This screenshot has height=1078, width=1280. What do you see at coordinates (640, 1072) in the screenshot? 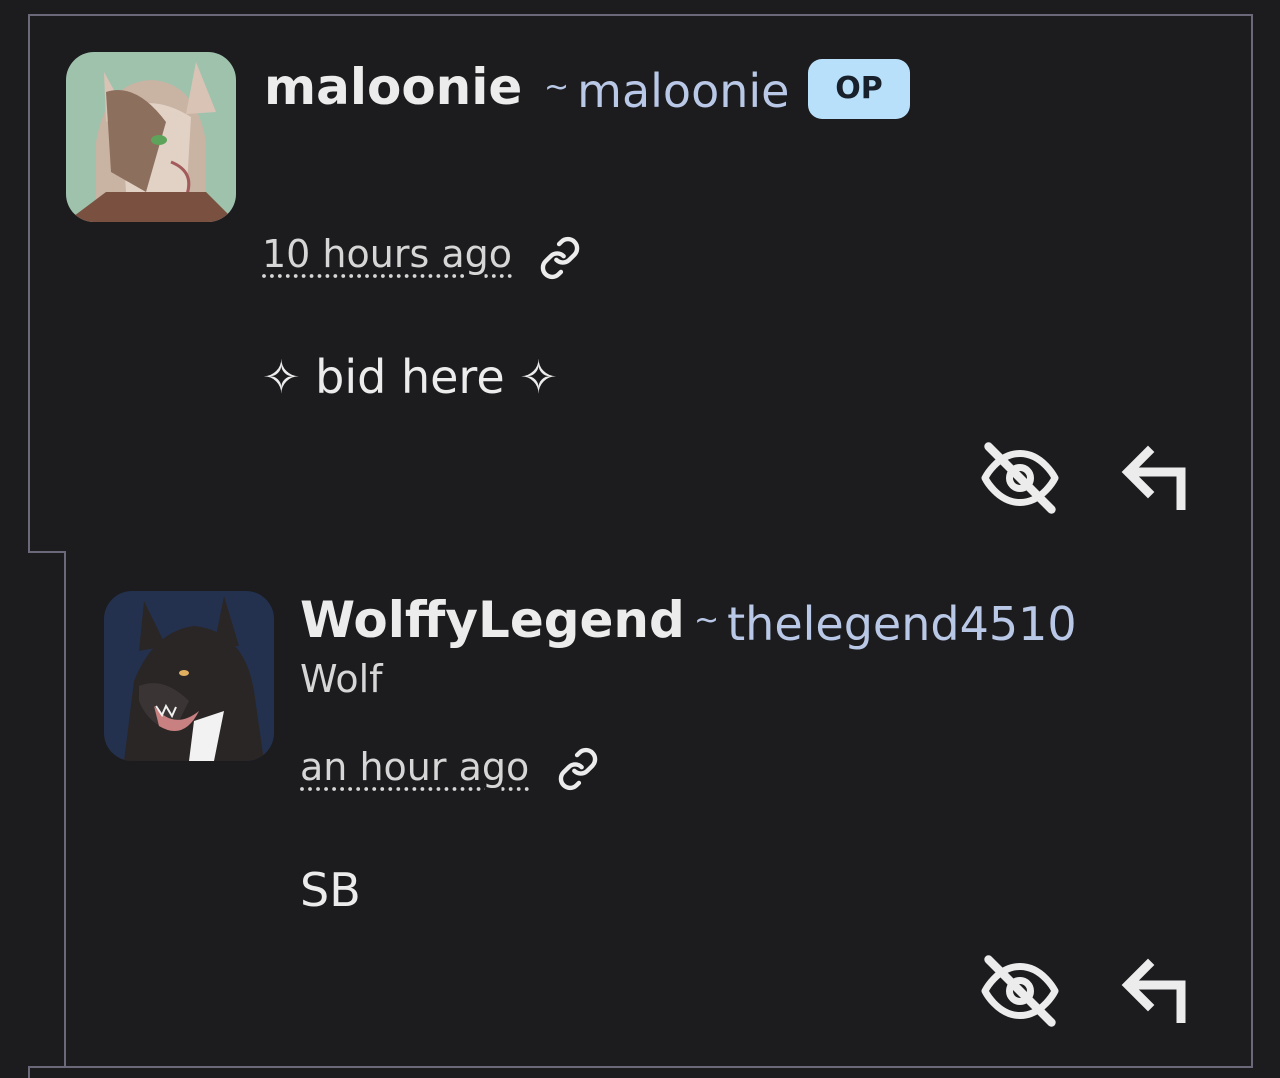
I see `next-comment-edge` at bounding box center [640, 1072].